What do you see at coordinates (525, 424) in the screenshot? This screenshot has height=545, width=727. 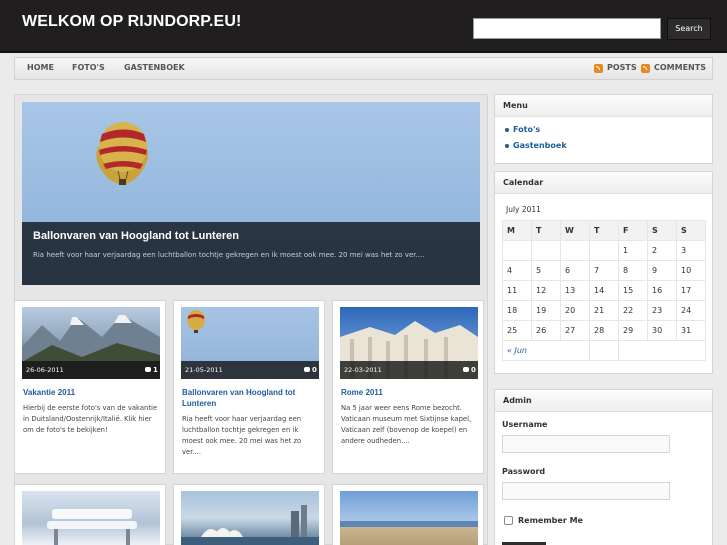 I see `username-label: Username` at bounding box center [525, 424].